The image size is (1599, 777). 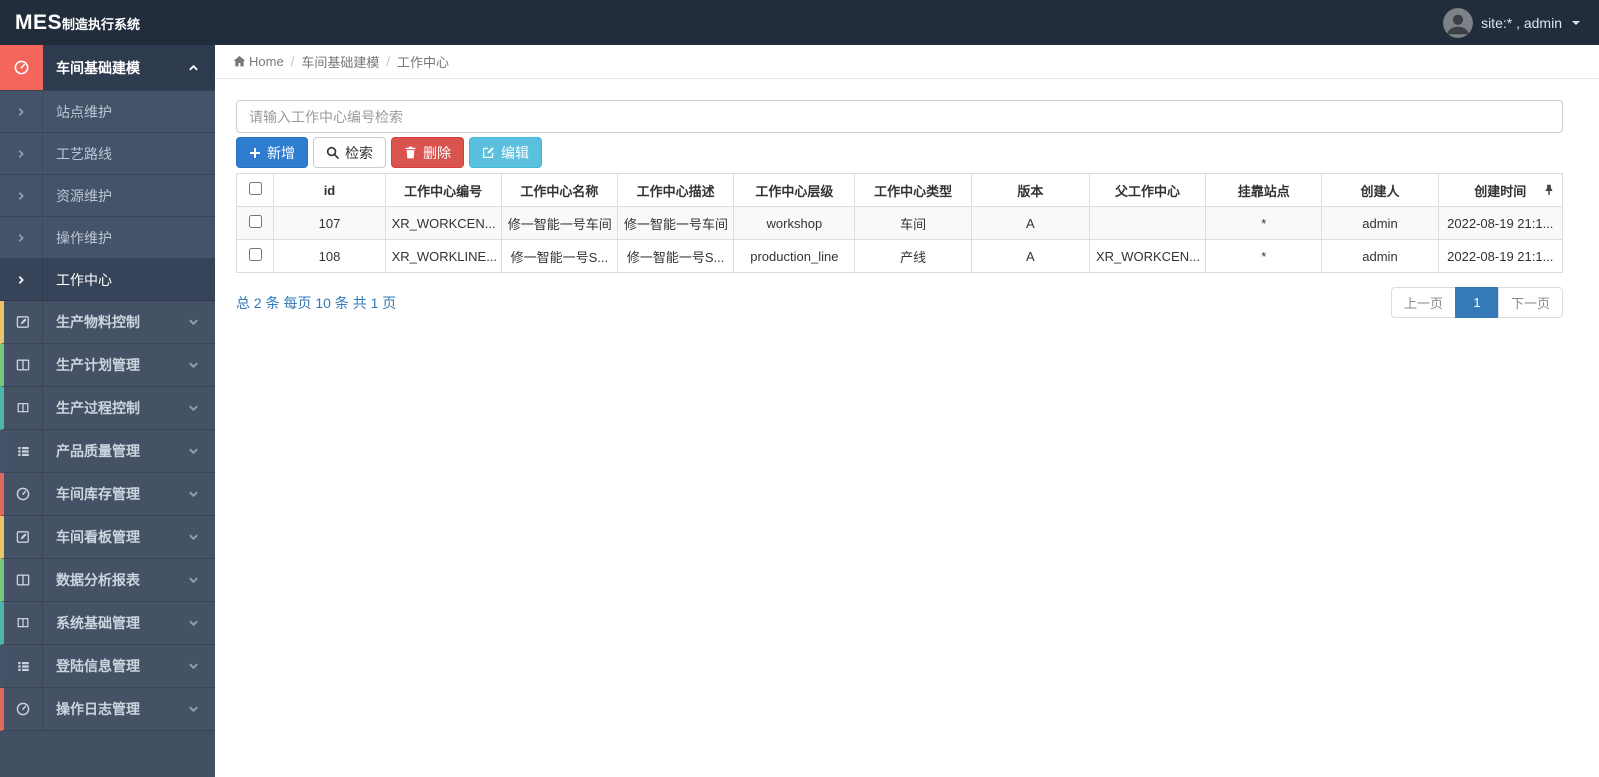 I want to click on sidebar-group-system-management: 系统基础管理, so click(x=107, y=623).